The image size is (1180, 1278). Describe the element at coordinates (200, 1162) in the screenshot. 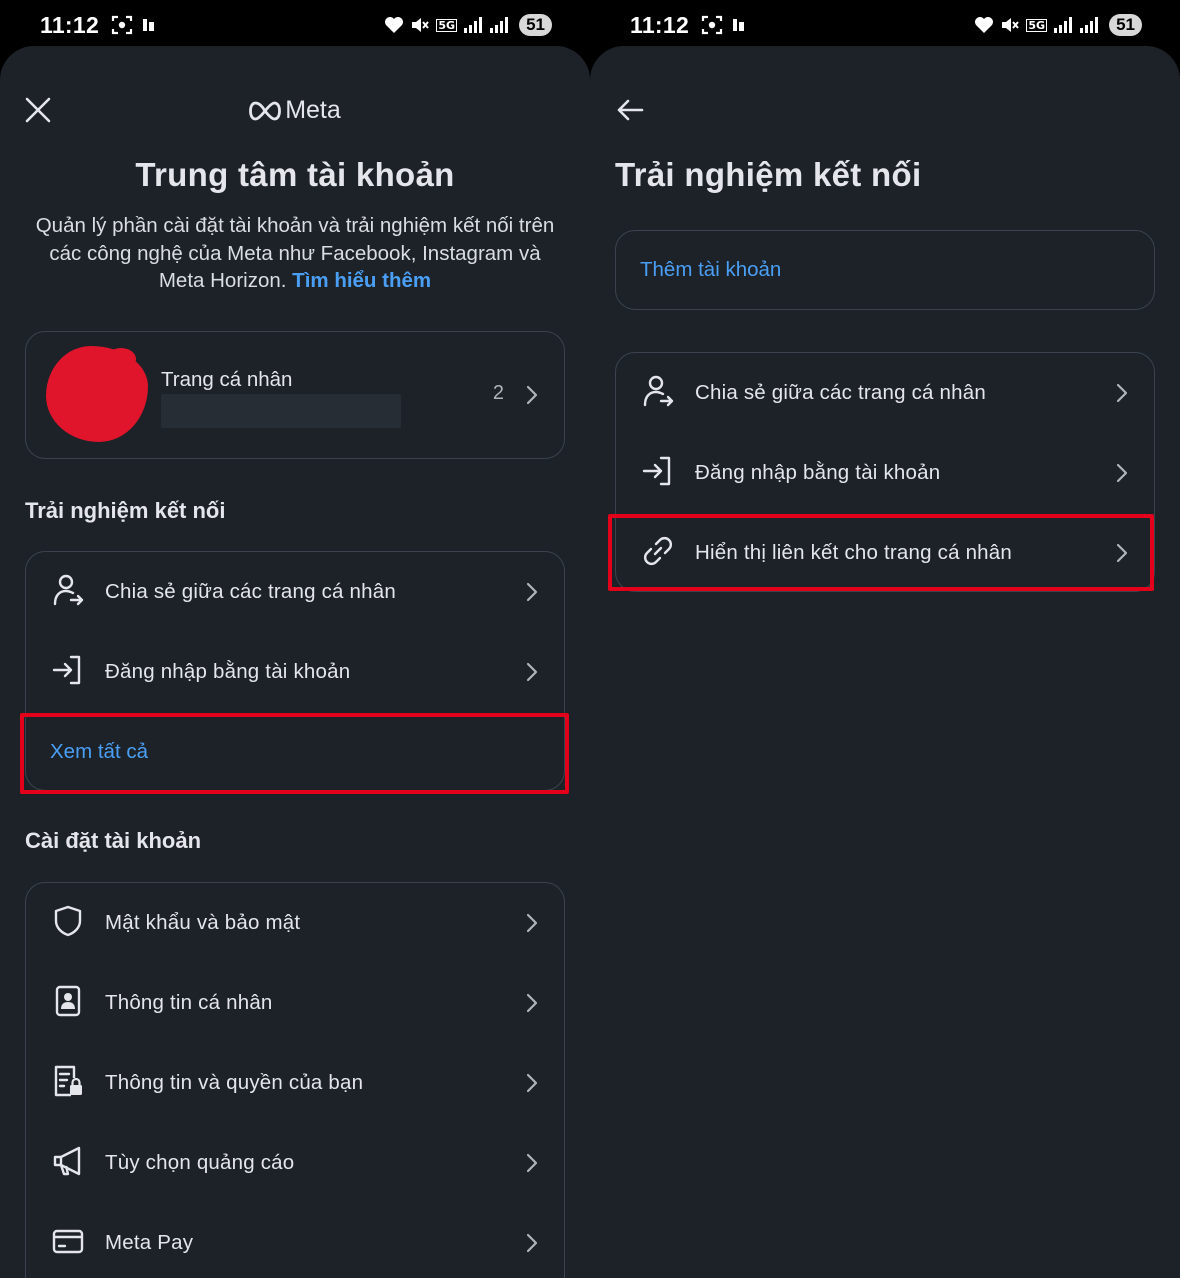

I see `row-label: Tùy chọn quảng cáo` at that location.